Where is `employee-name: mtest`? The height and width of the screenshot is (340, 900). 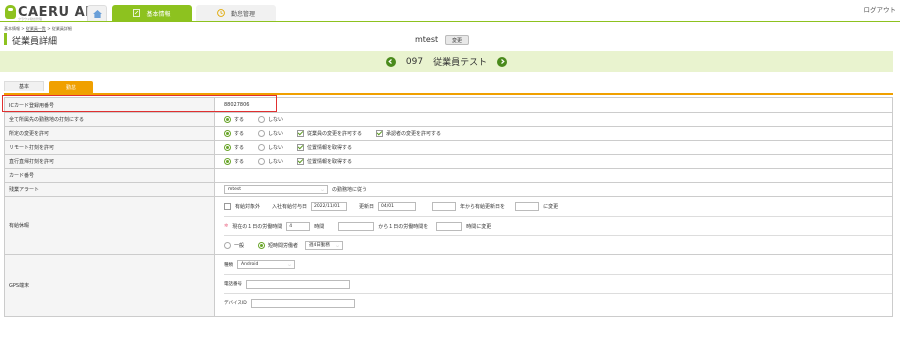
employee-name: mtest is located at coordinates (427, 39).